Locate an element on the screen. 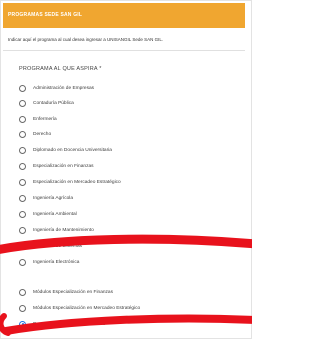  option-row: Diplomado en Docencia Universitaria is located at coordinates (65, 150).